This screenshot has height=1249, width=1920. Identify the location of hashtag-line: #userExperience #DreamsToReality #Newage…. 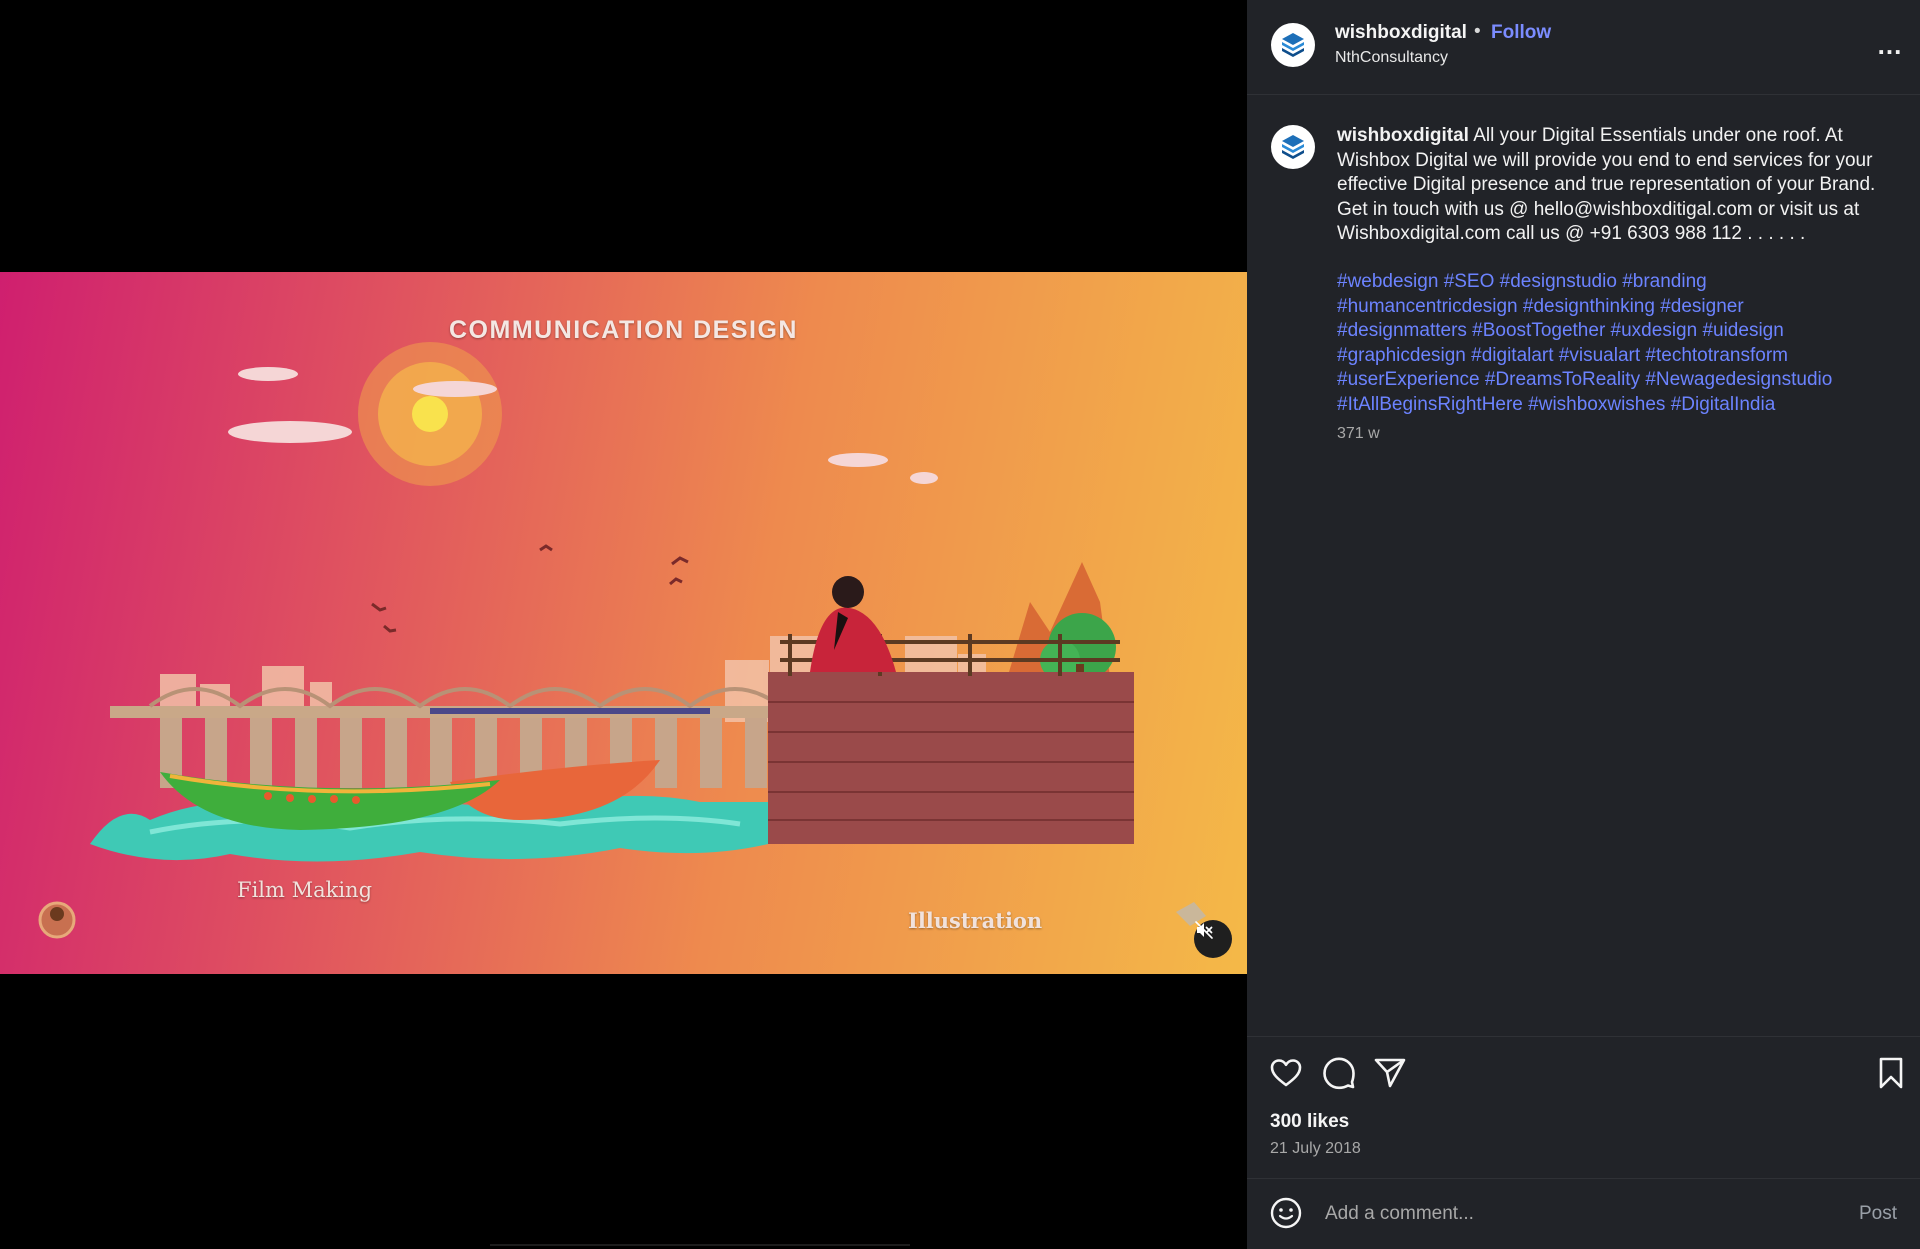
(1607, 380).